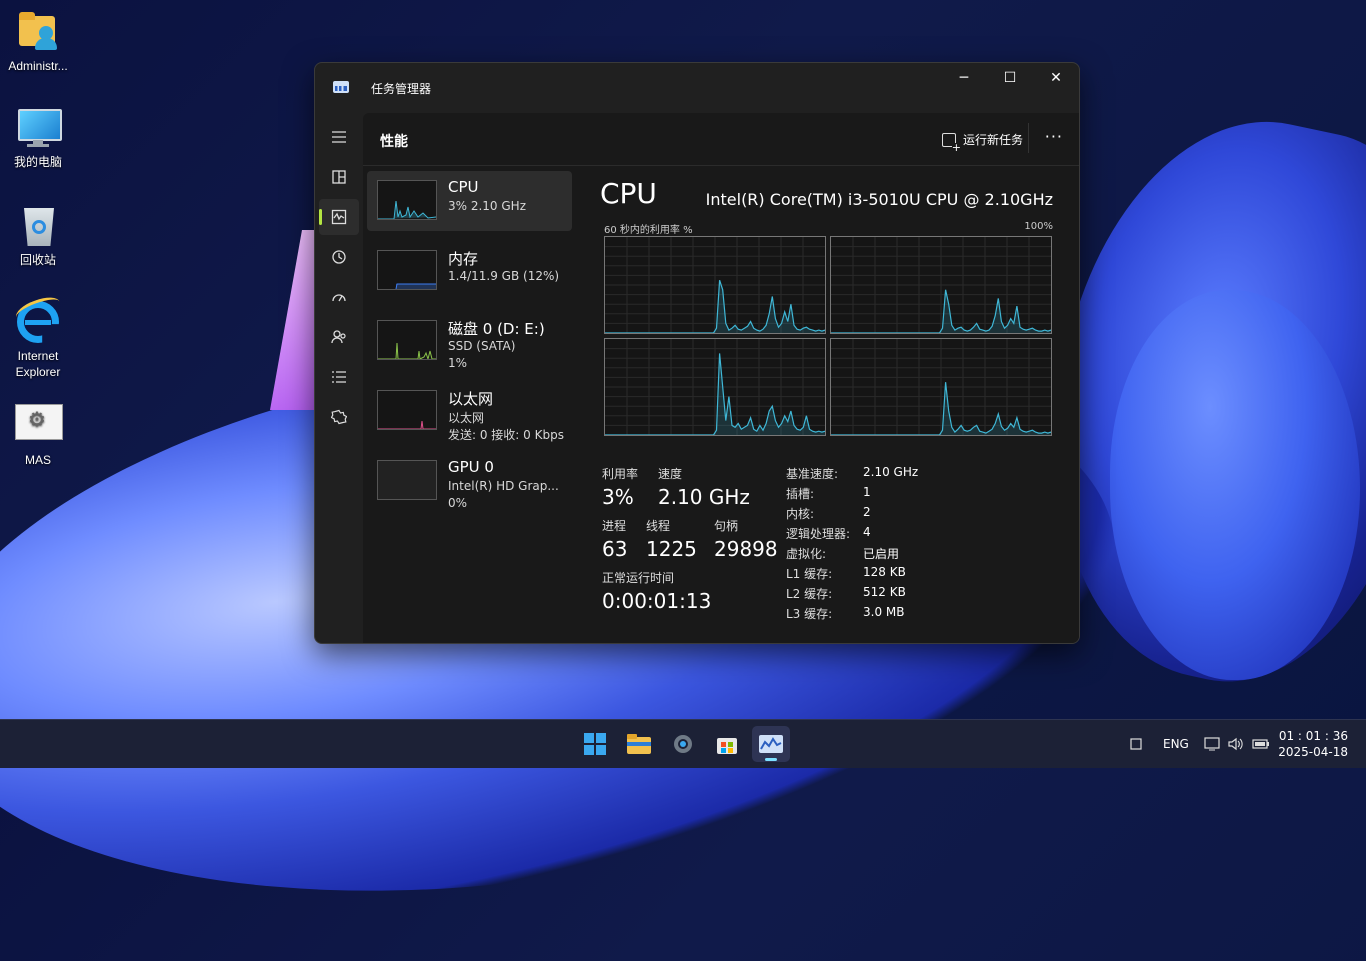 The height and width of the screenshot is (961, 1366). Describe the element at coordinates (471, 467) in the screenshot. I see `perf-item-name: GPU 0` at that location.